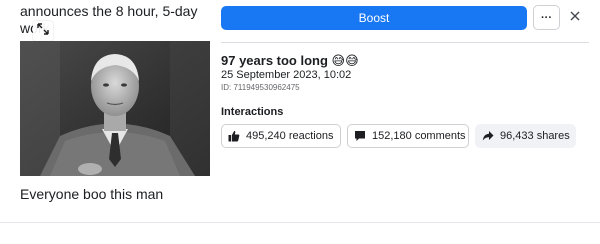 The width and height of the screenshot is (600, 244). I want to click on more-icon: ···, so click(546, 17).